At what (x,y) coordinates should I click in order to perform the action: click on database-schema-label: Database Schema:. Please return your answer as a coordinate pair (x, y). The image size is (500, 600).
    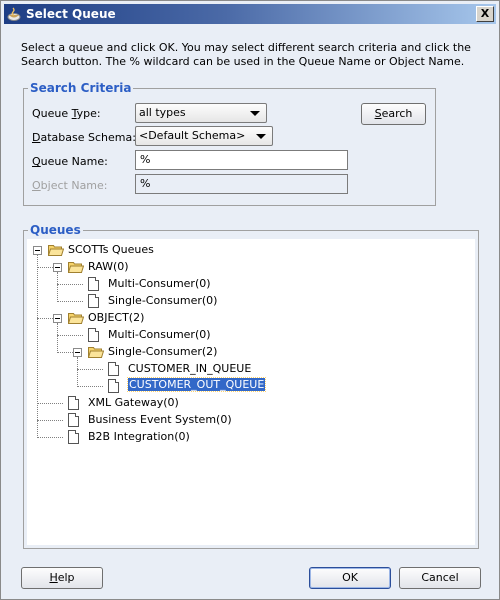
    Looking at the image, I should click on (84, 137).